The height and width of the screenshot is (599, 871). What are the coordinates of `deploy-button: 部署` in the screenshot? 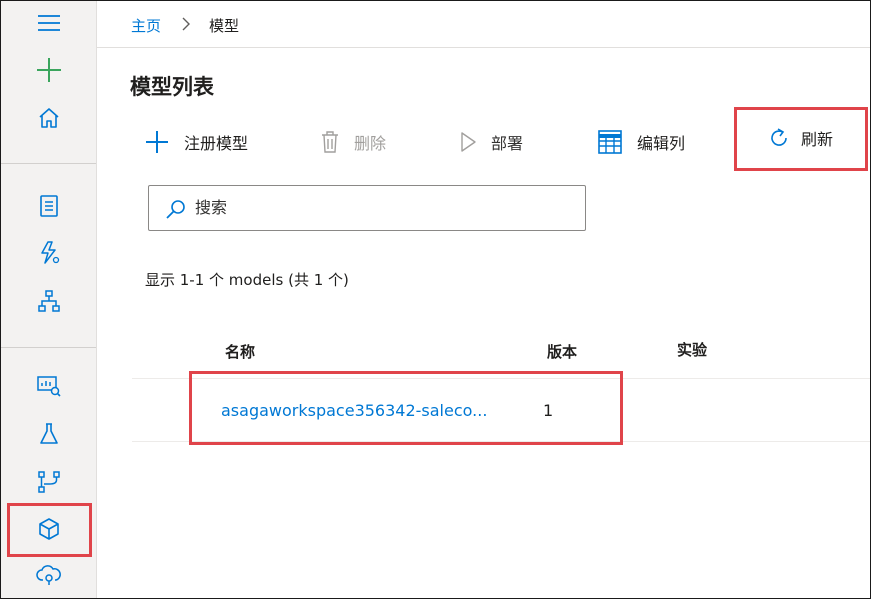 It's located at (491, 142).